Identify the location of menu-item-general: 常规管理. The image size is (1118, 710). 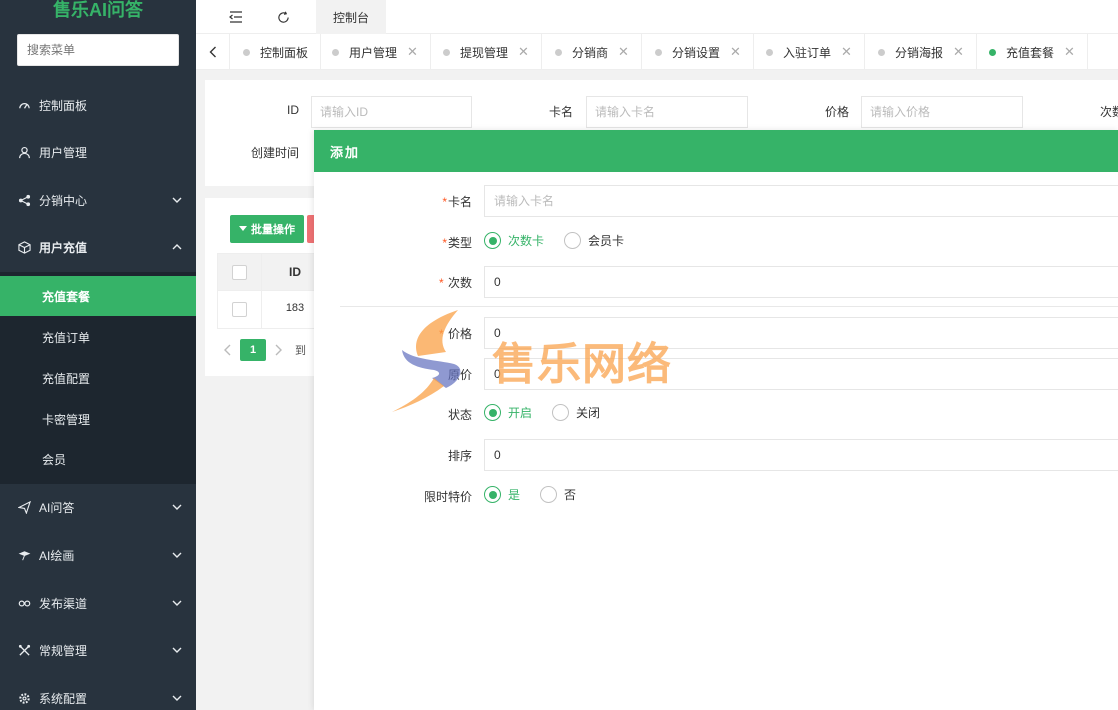
(98, 650).